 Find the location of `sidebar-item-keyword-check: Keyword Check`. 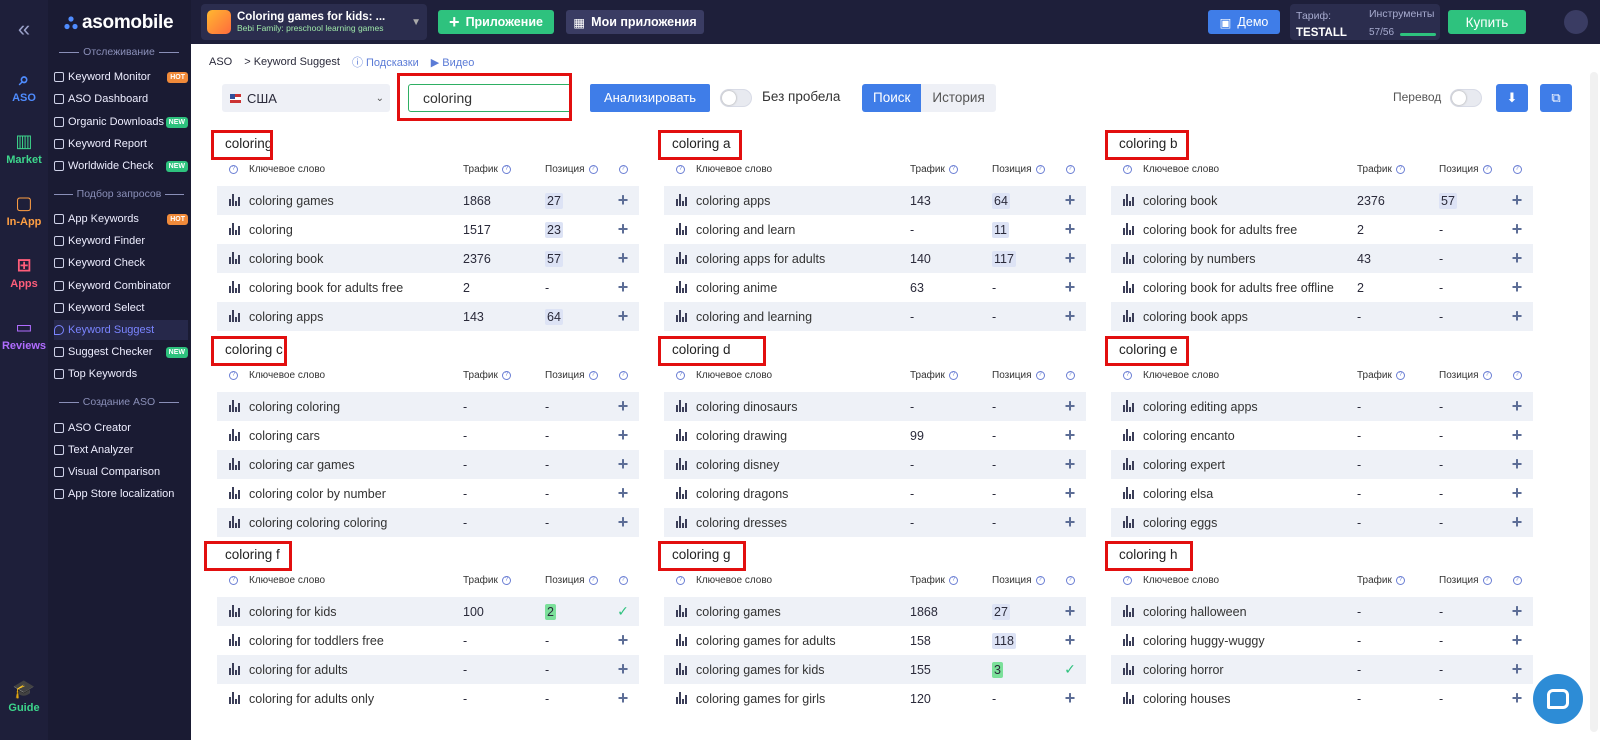

sidebar-item-keyword-check: Keyword Check is located at coordinates (121, 263).